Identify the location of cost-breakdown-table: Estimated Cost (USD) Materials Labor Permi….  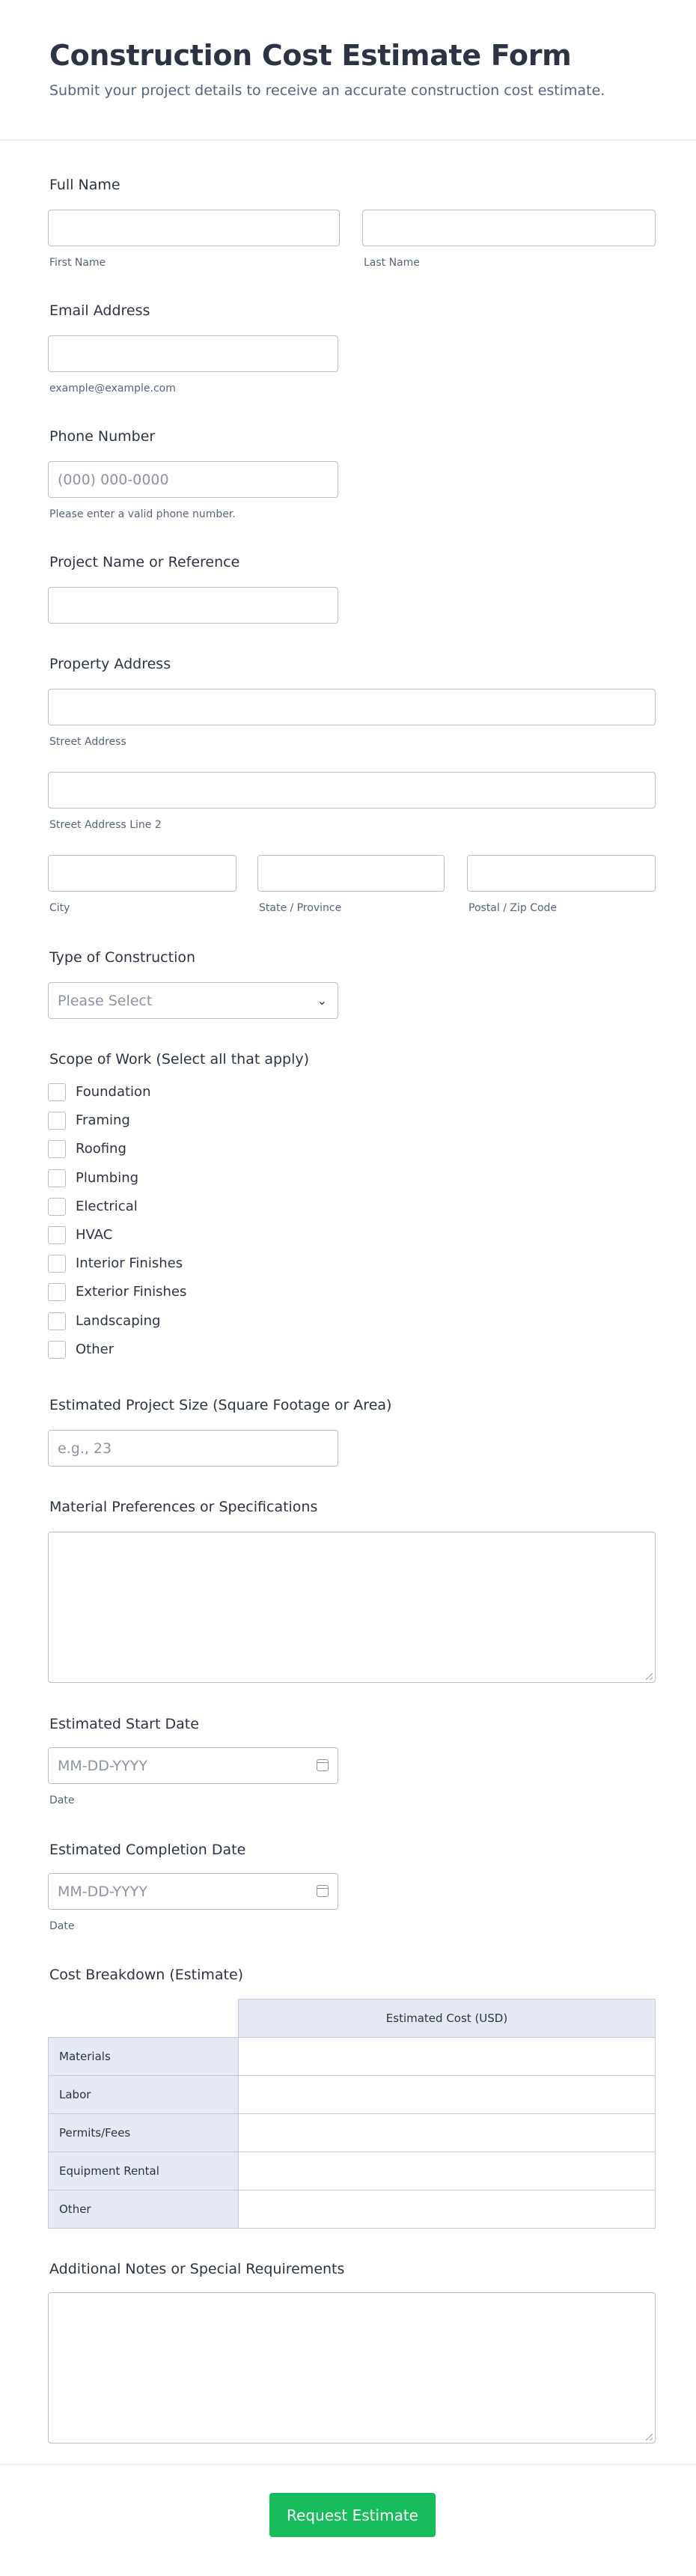
(352, 2114).